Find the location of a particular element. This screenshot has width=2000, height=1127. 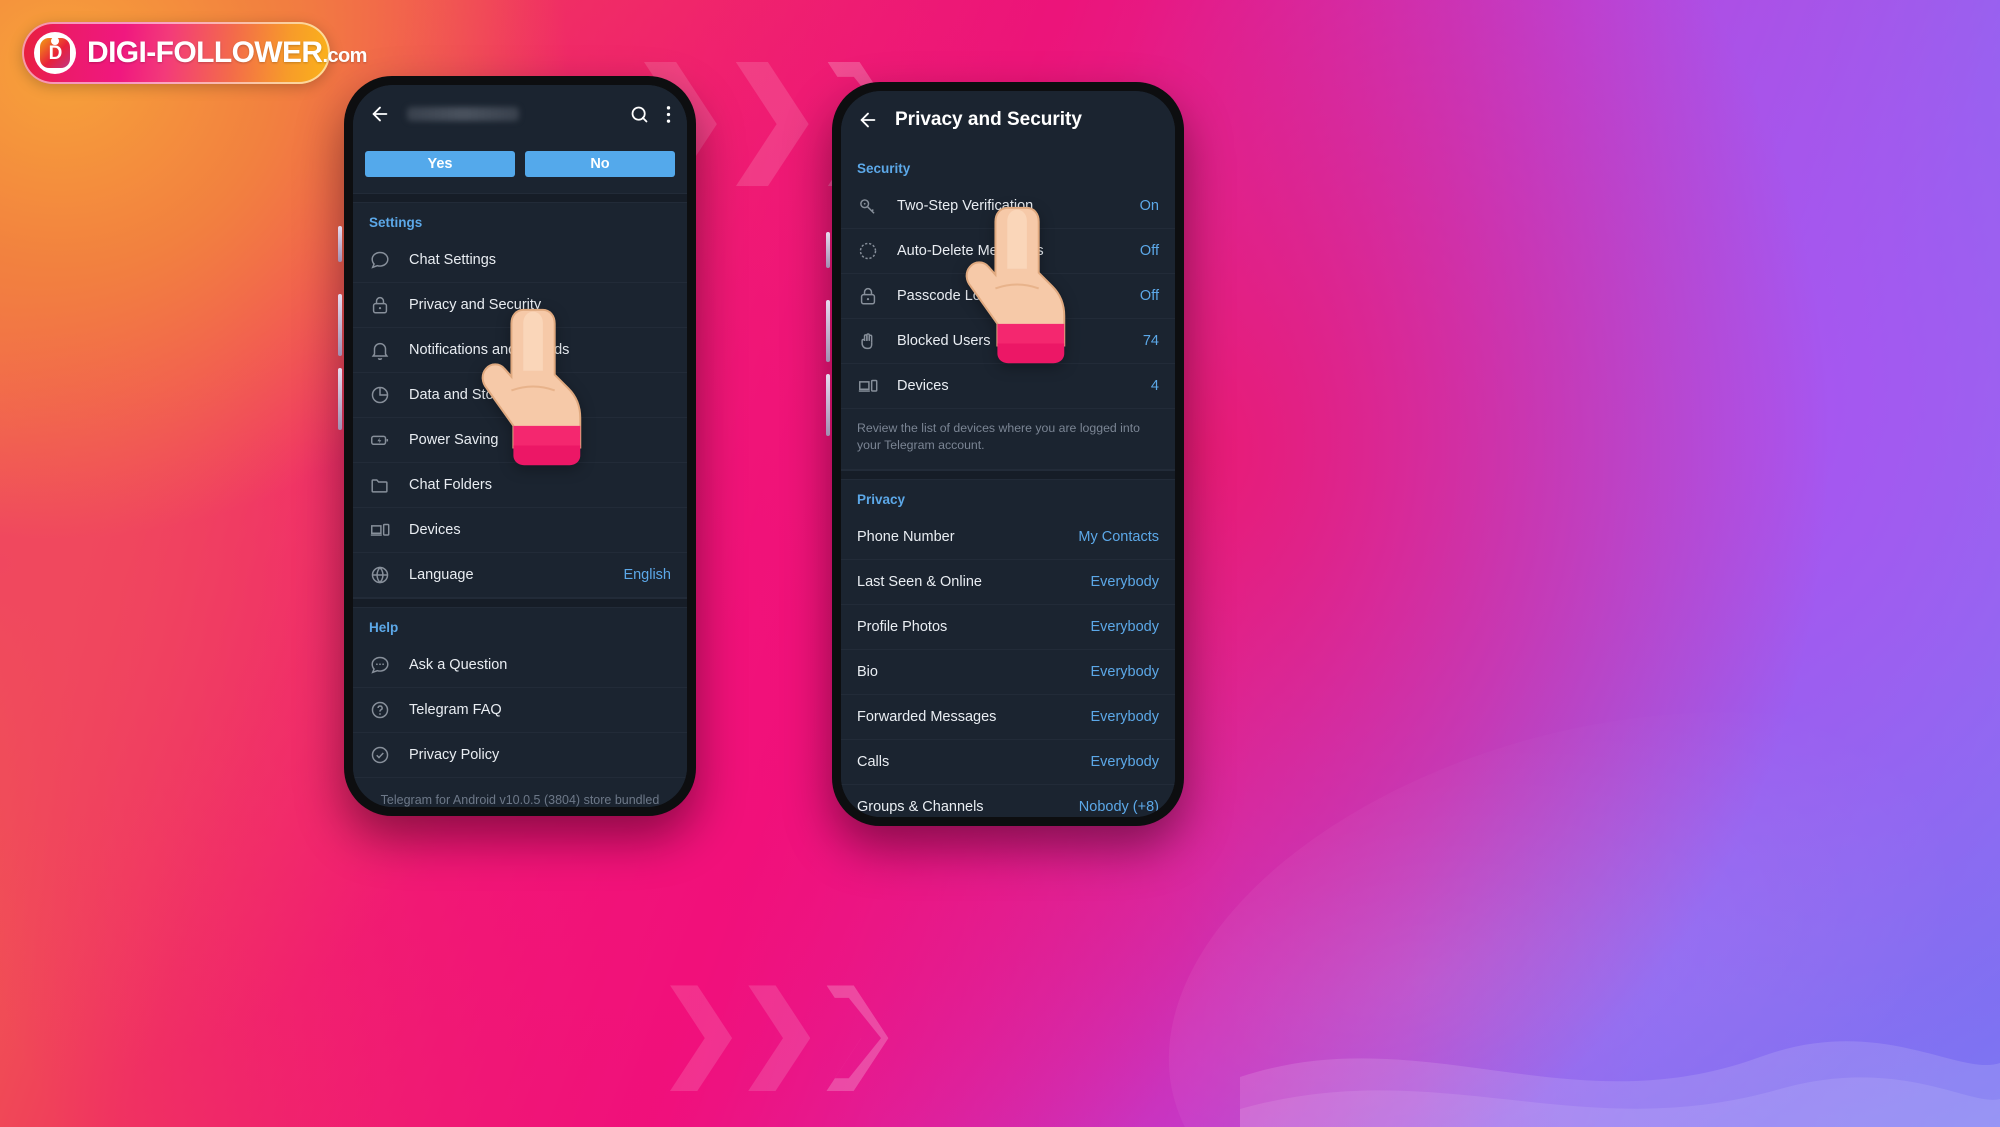

row-label: Profile Photos is located at coordinates (902, 626).